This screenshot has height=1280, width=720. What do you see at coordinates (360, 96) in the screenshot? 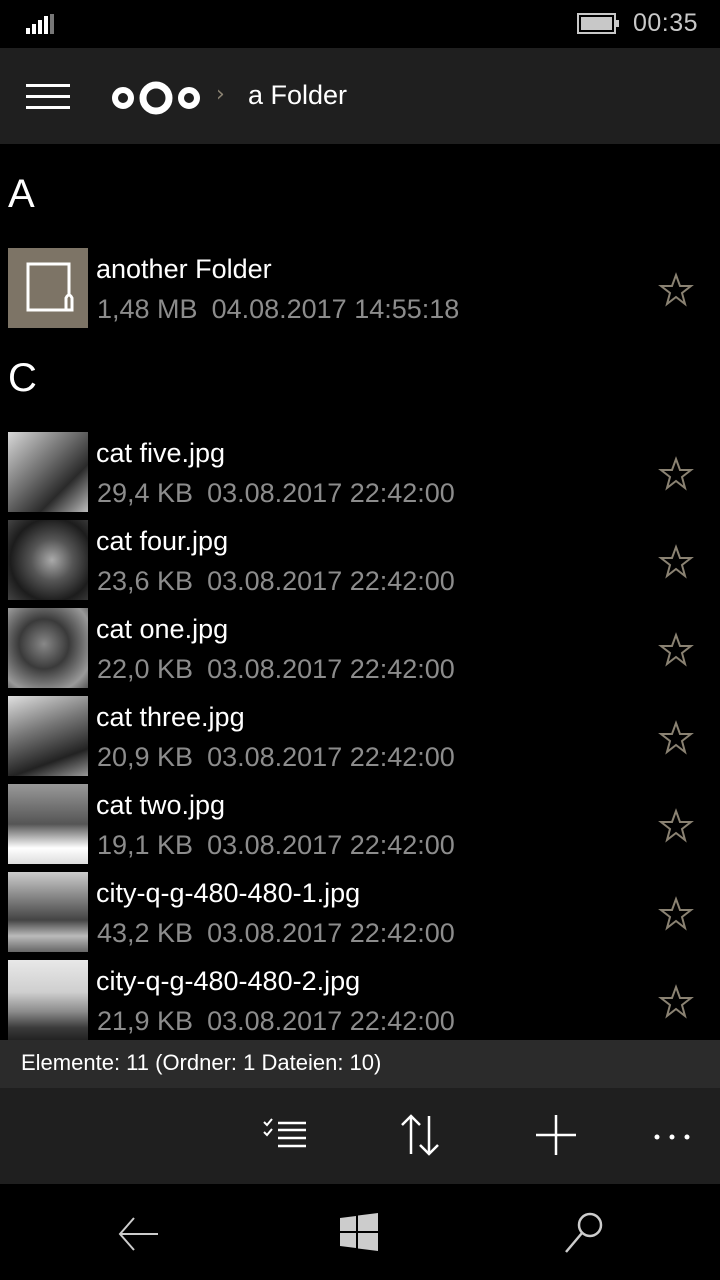
I see `app-header: › a Folder` at bounding box center [360, 96].